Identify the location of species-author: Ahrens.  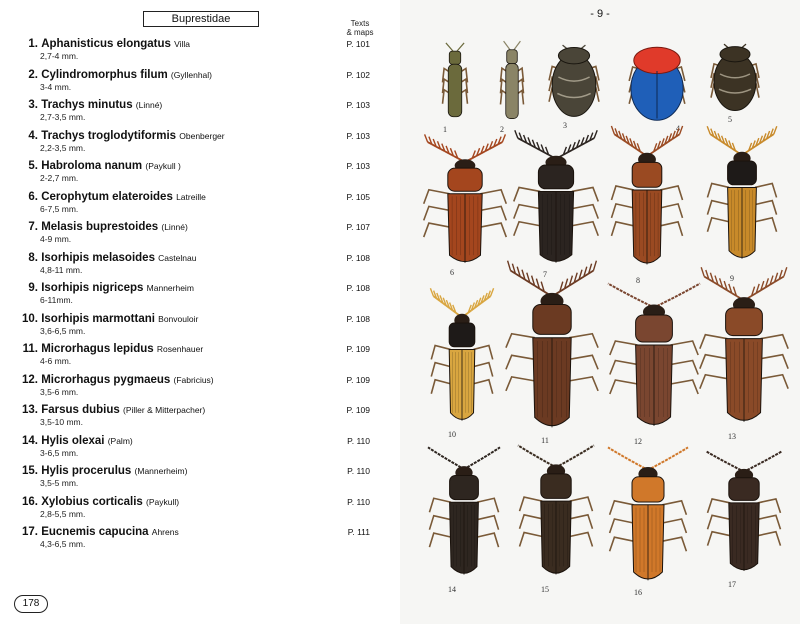
(165, 532).